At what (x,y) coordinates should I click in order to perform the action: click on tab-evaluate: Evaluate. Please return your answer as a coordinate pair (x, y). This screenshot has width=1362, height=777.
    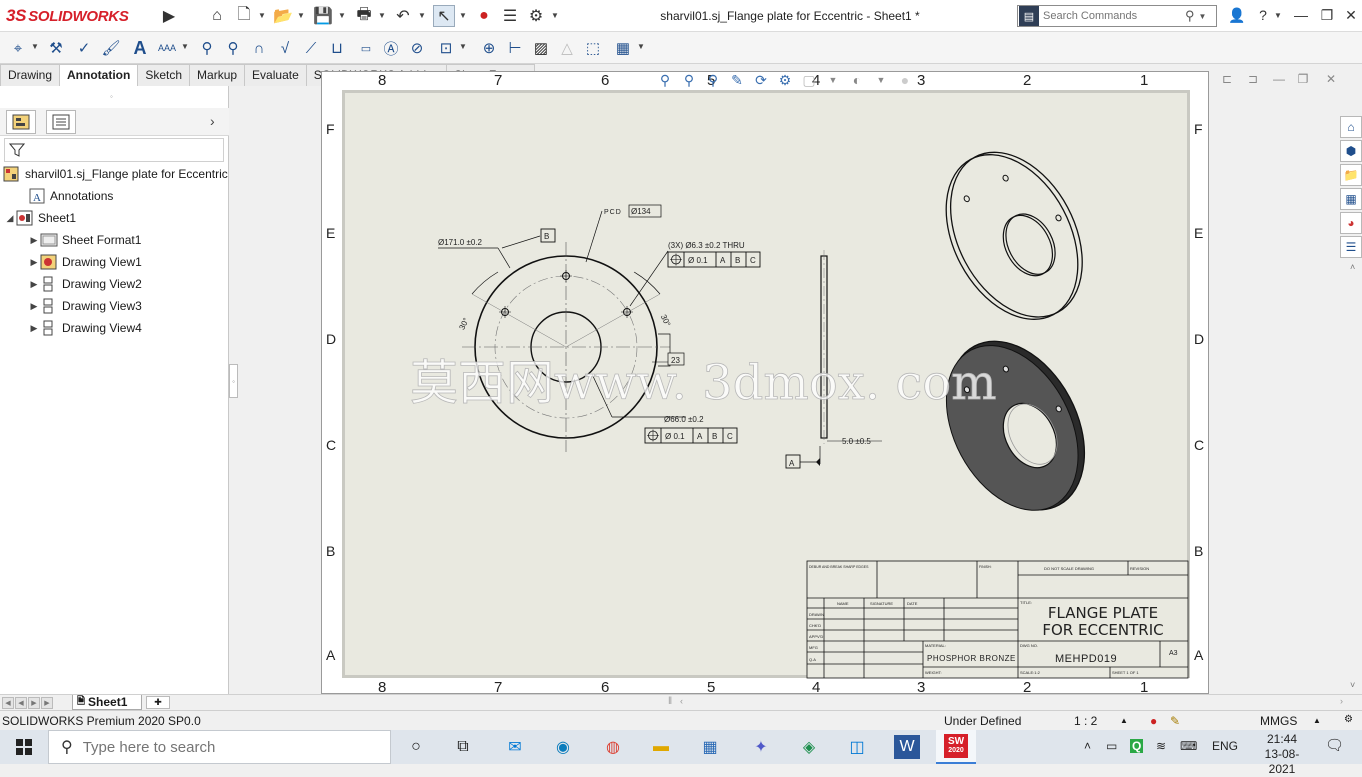
    Looking at the image, I should click on (275, 75).